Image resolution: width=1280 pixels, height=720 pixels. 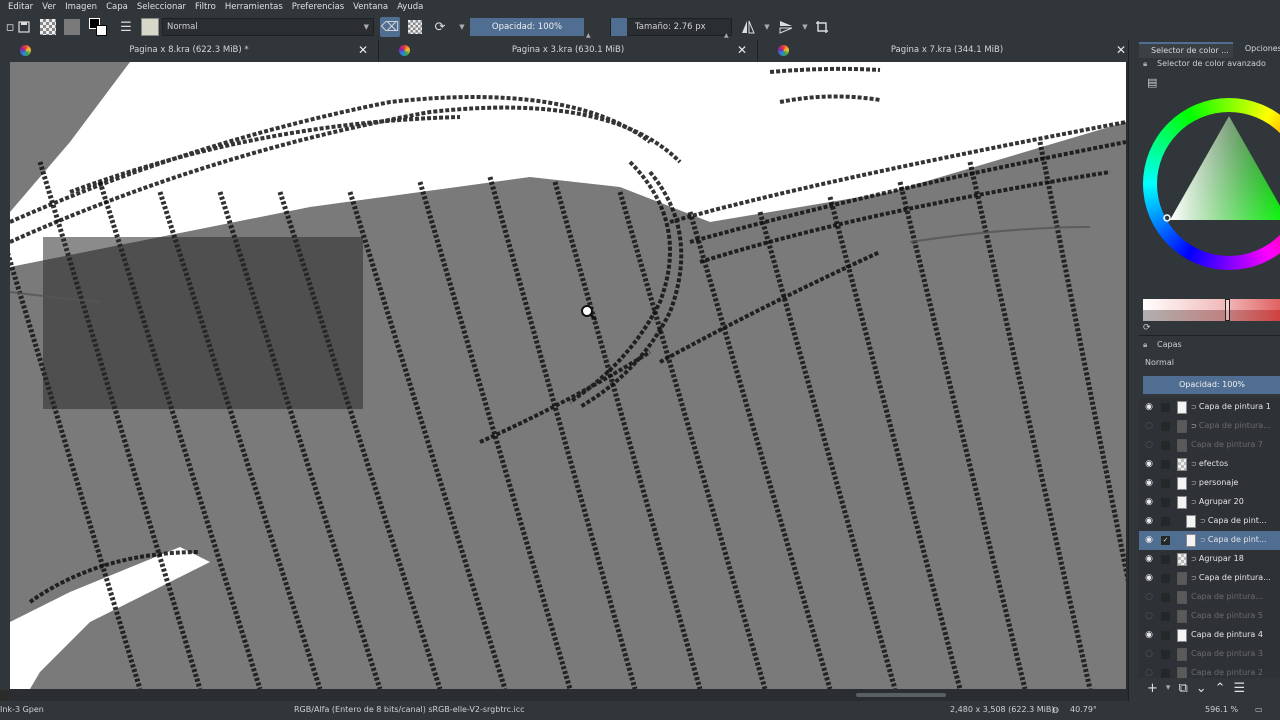 What do you see at coordinates (205, 7) in the screenshot?
I see `menu-item-filtro: Filtro` at bounding box center [205, 7].